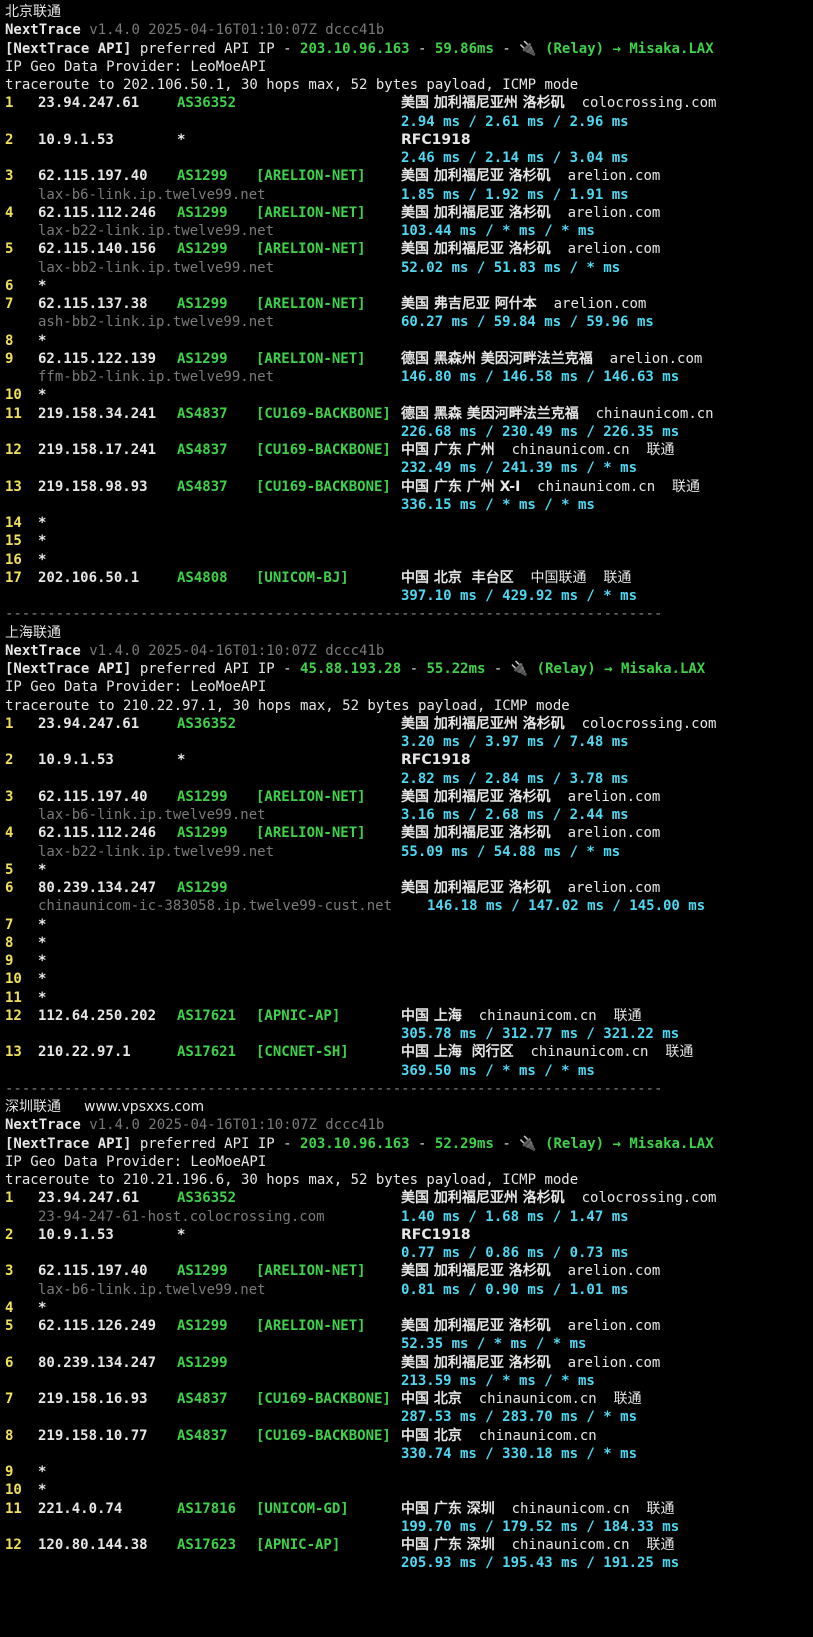 This screenshot has height=1637, width=813. What do you see at coordinates (97, 1015) in the screenshot?
I see `hop-ip: 112.64.250.202` at bounding box center [97, 1015].